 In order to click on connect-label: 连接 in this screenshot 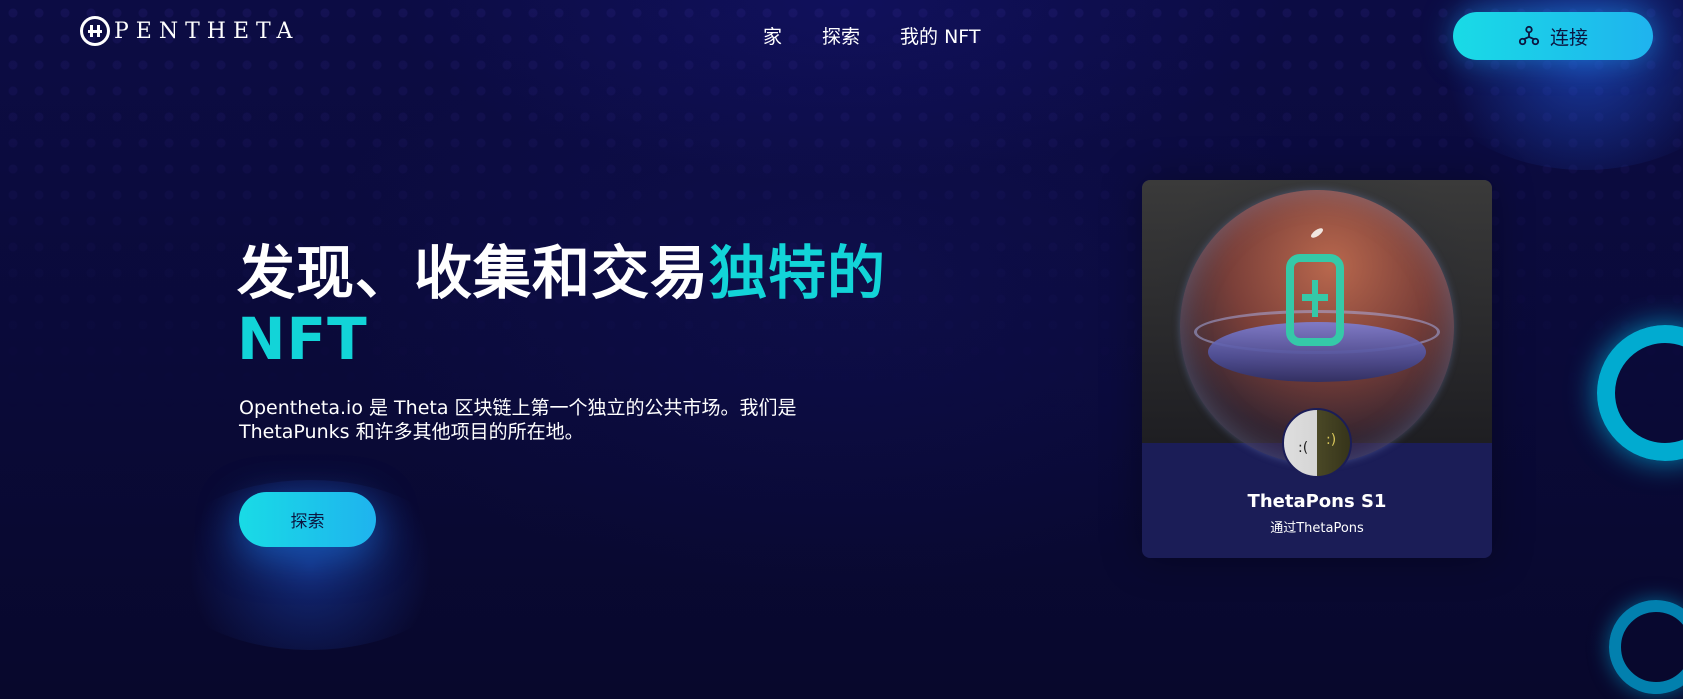, I will do `click(1568, 37)`.